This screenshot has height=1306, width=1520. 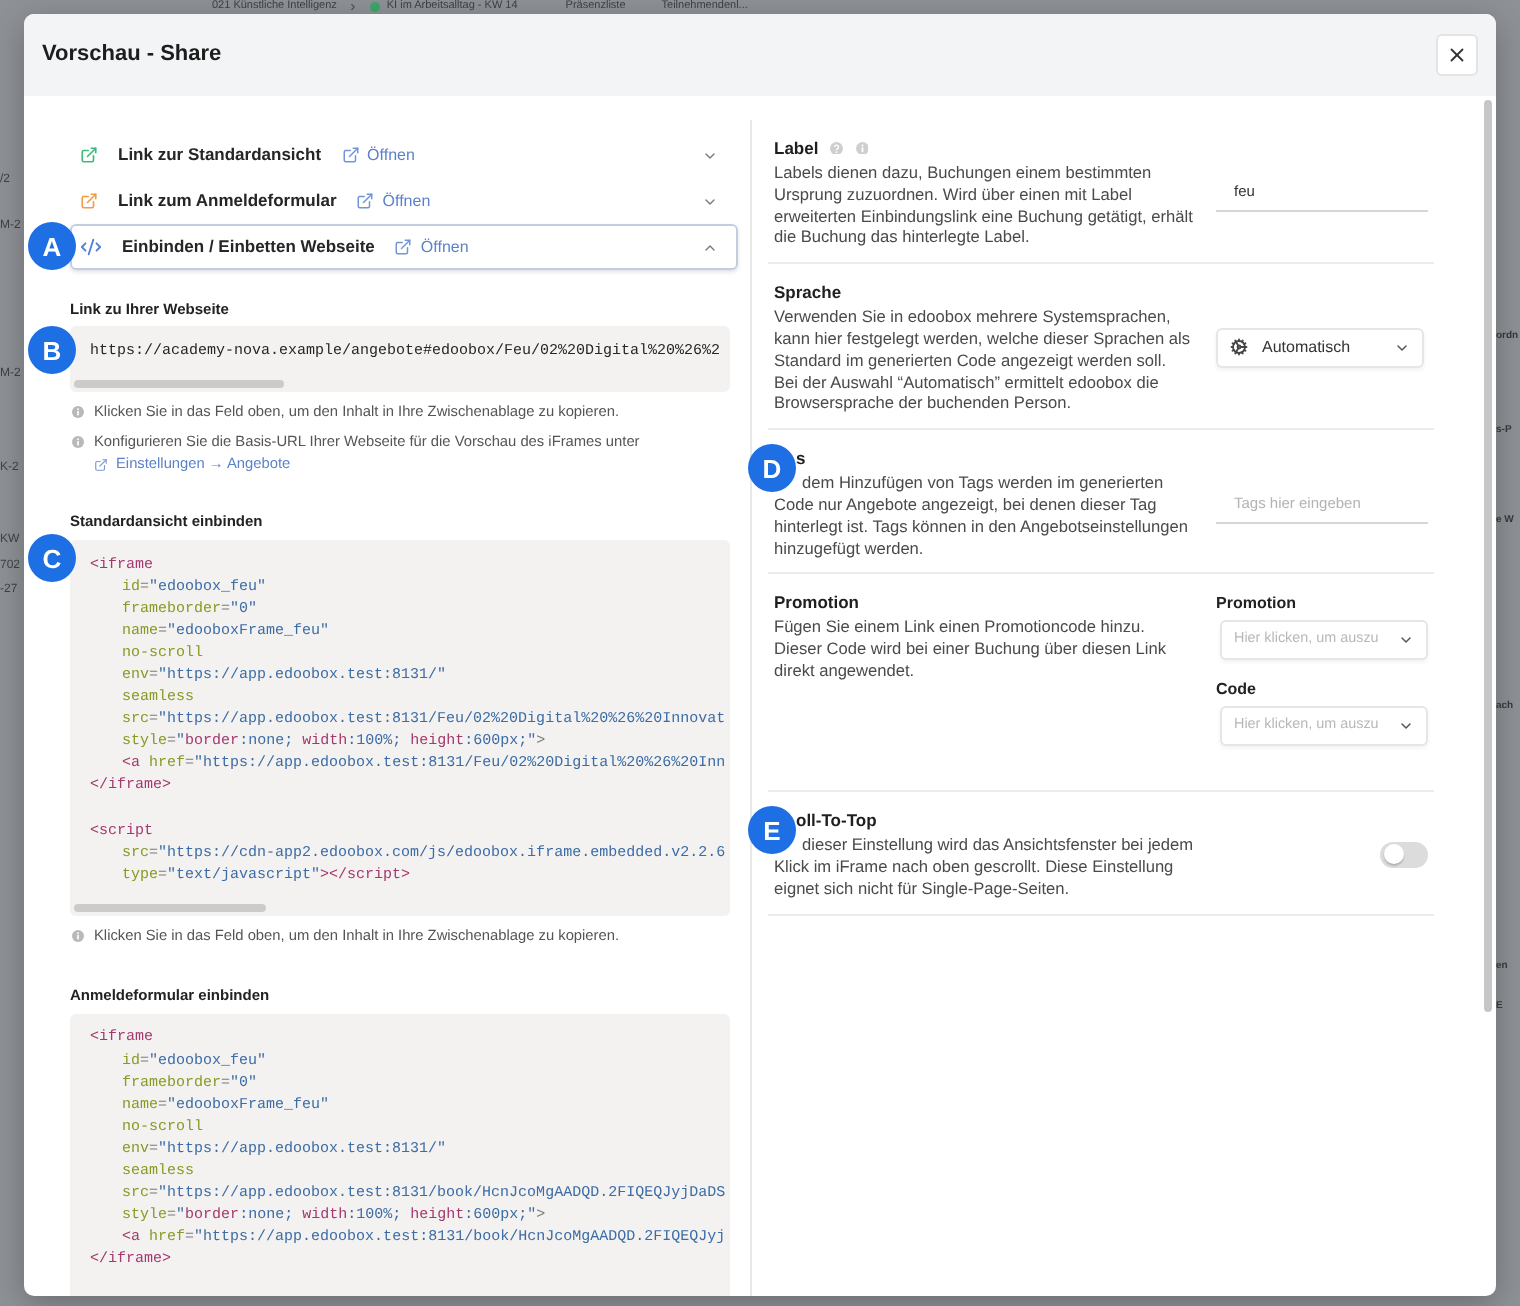 What do you see at coordinates (808, 292) in the screenshot?
I see `setting-title: Sprache` at bounding box center [808, 292].